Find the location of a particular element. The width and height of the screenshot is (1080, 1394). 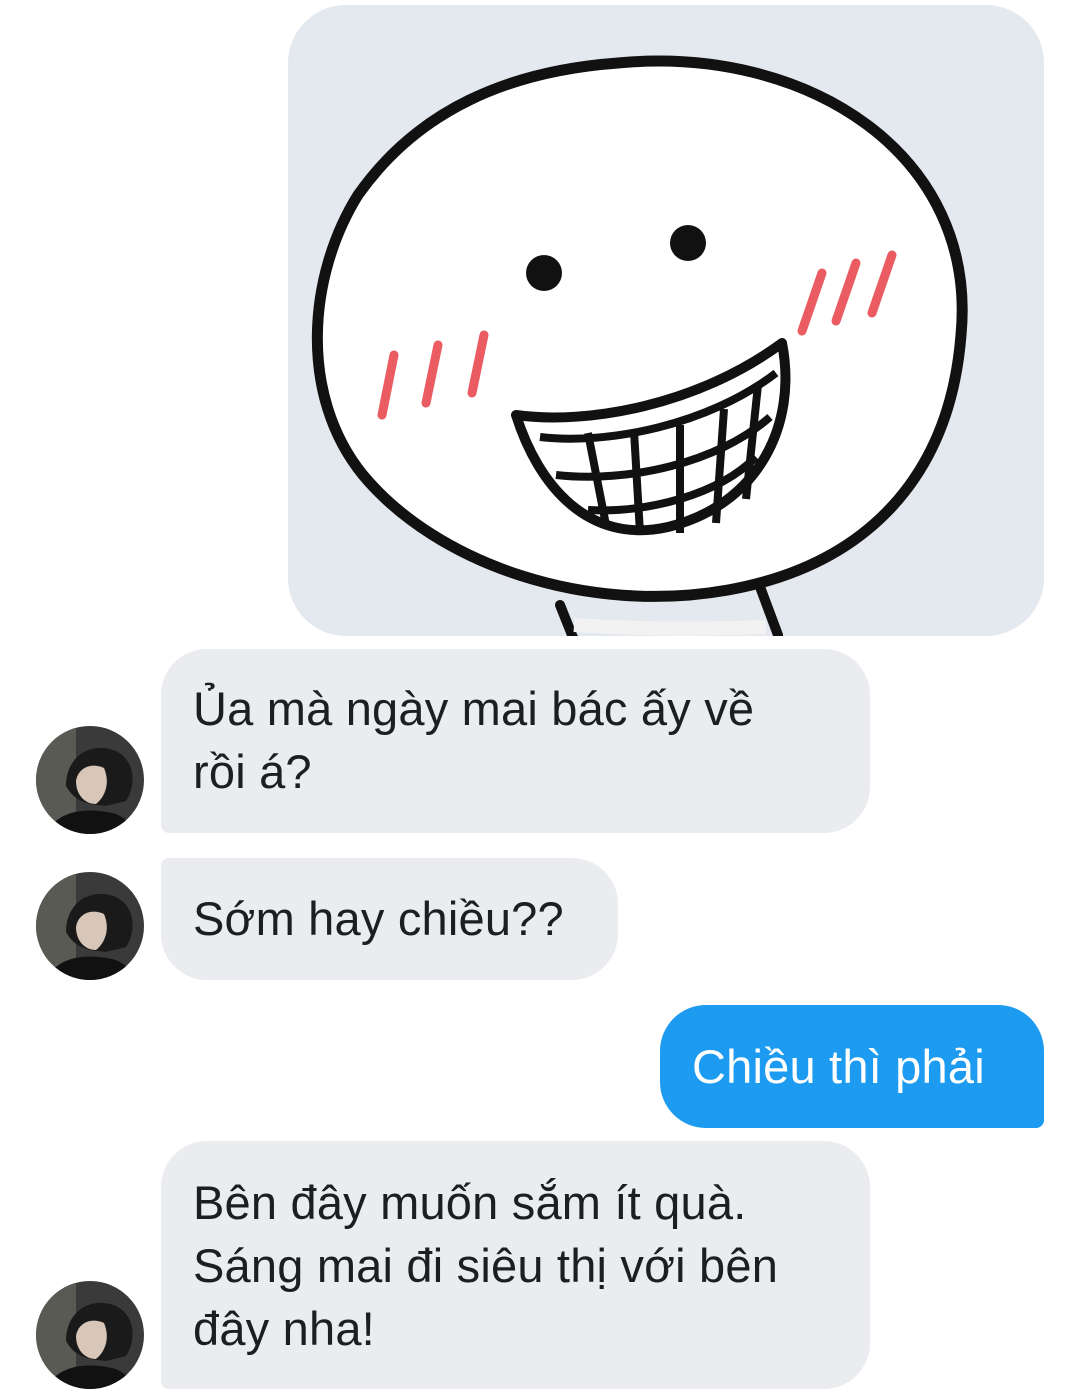

incoming-message-bubble: Ủa mà ngày mai bác ấy về rồi á? is located at coordinates (515, 741).